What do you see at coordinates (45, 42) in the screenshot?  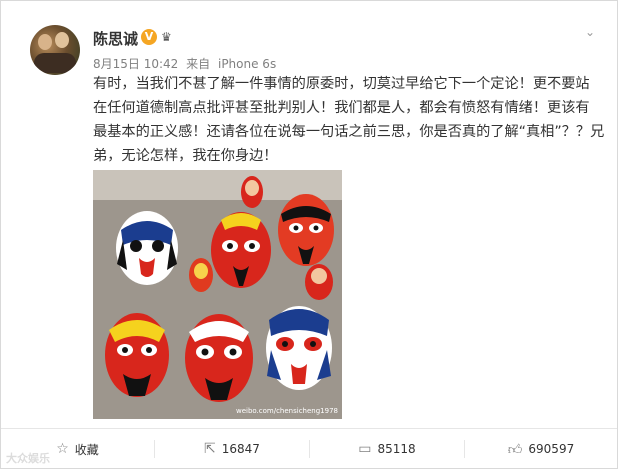 I see `avatar-face-left` at bounding box center [45, 42].